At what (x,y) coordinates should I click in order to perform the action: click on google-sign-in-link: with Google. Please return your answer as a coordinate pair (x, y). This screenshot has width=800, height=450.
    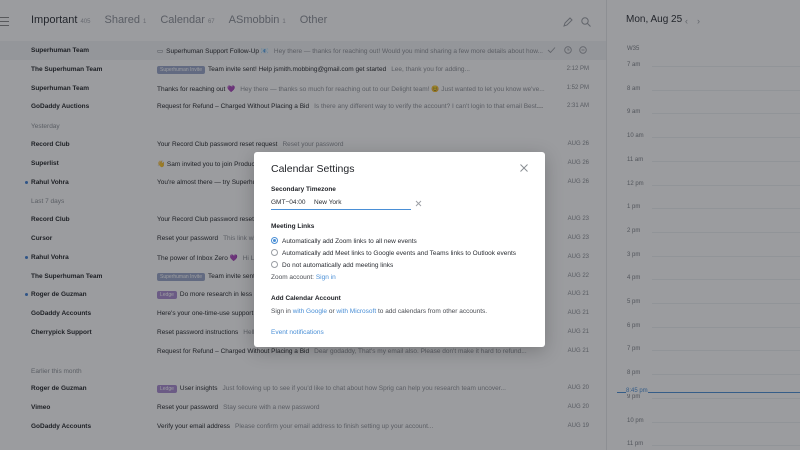
    Looking at the image, I should click on (310, 311).